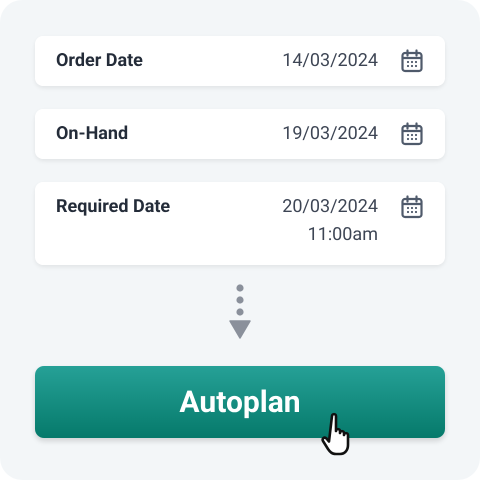  Describe the element at coordinates (343, 235) in the screenshot. I see `field-value: 11:00am` at that location.